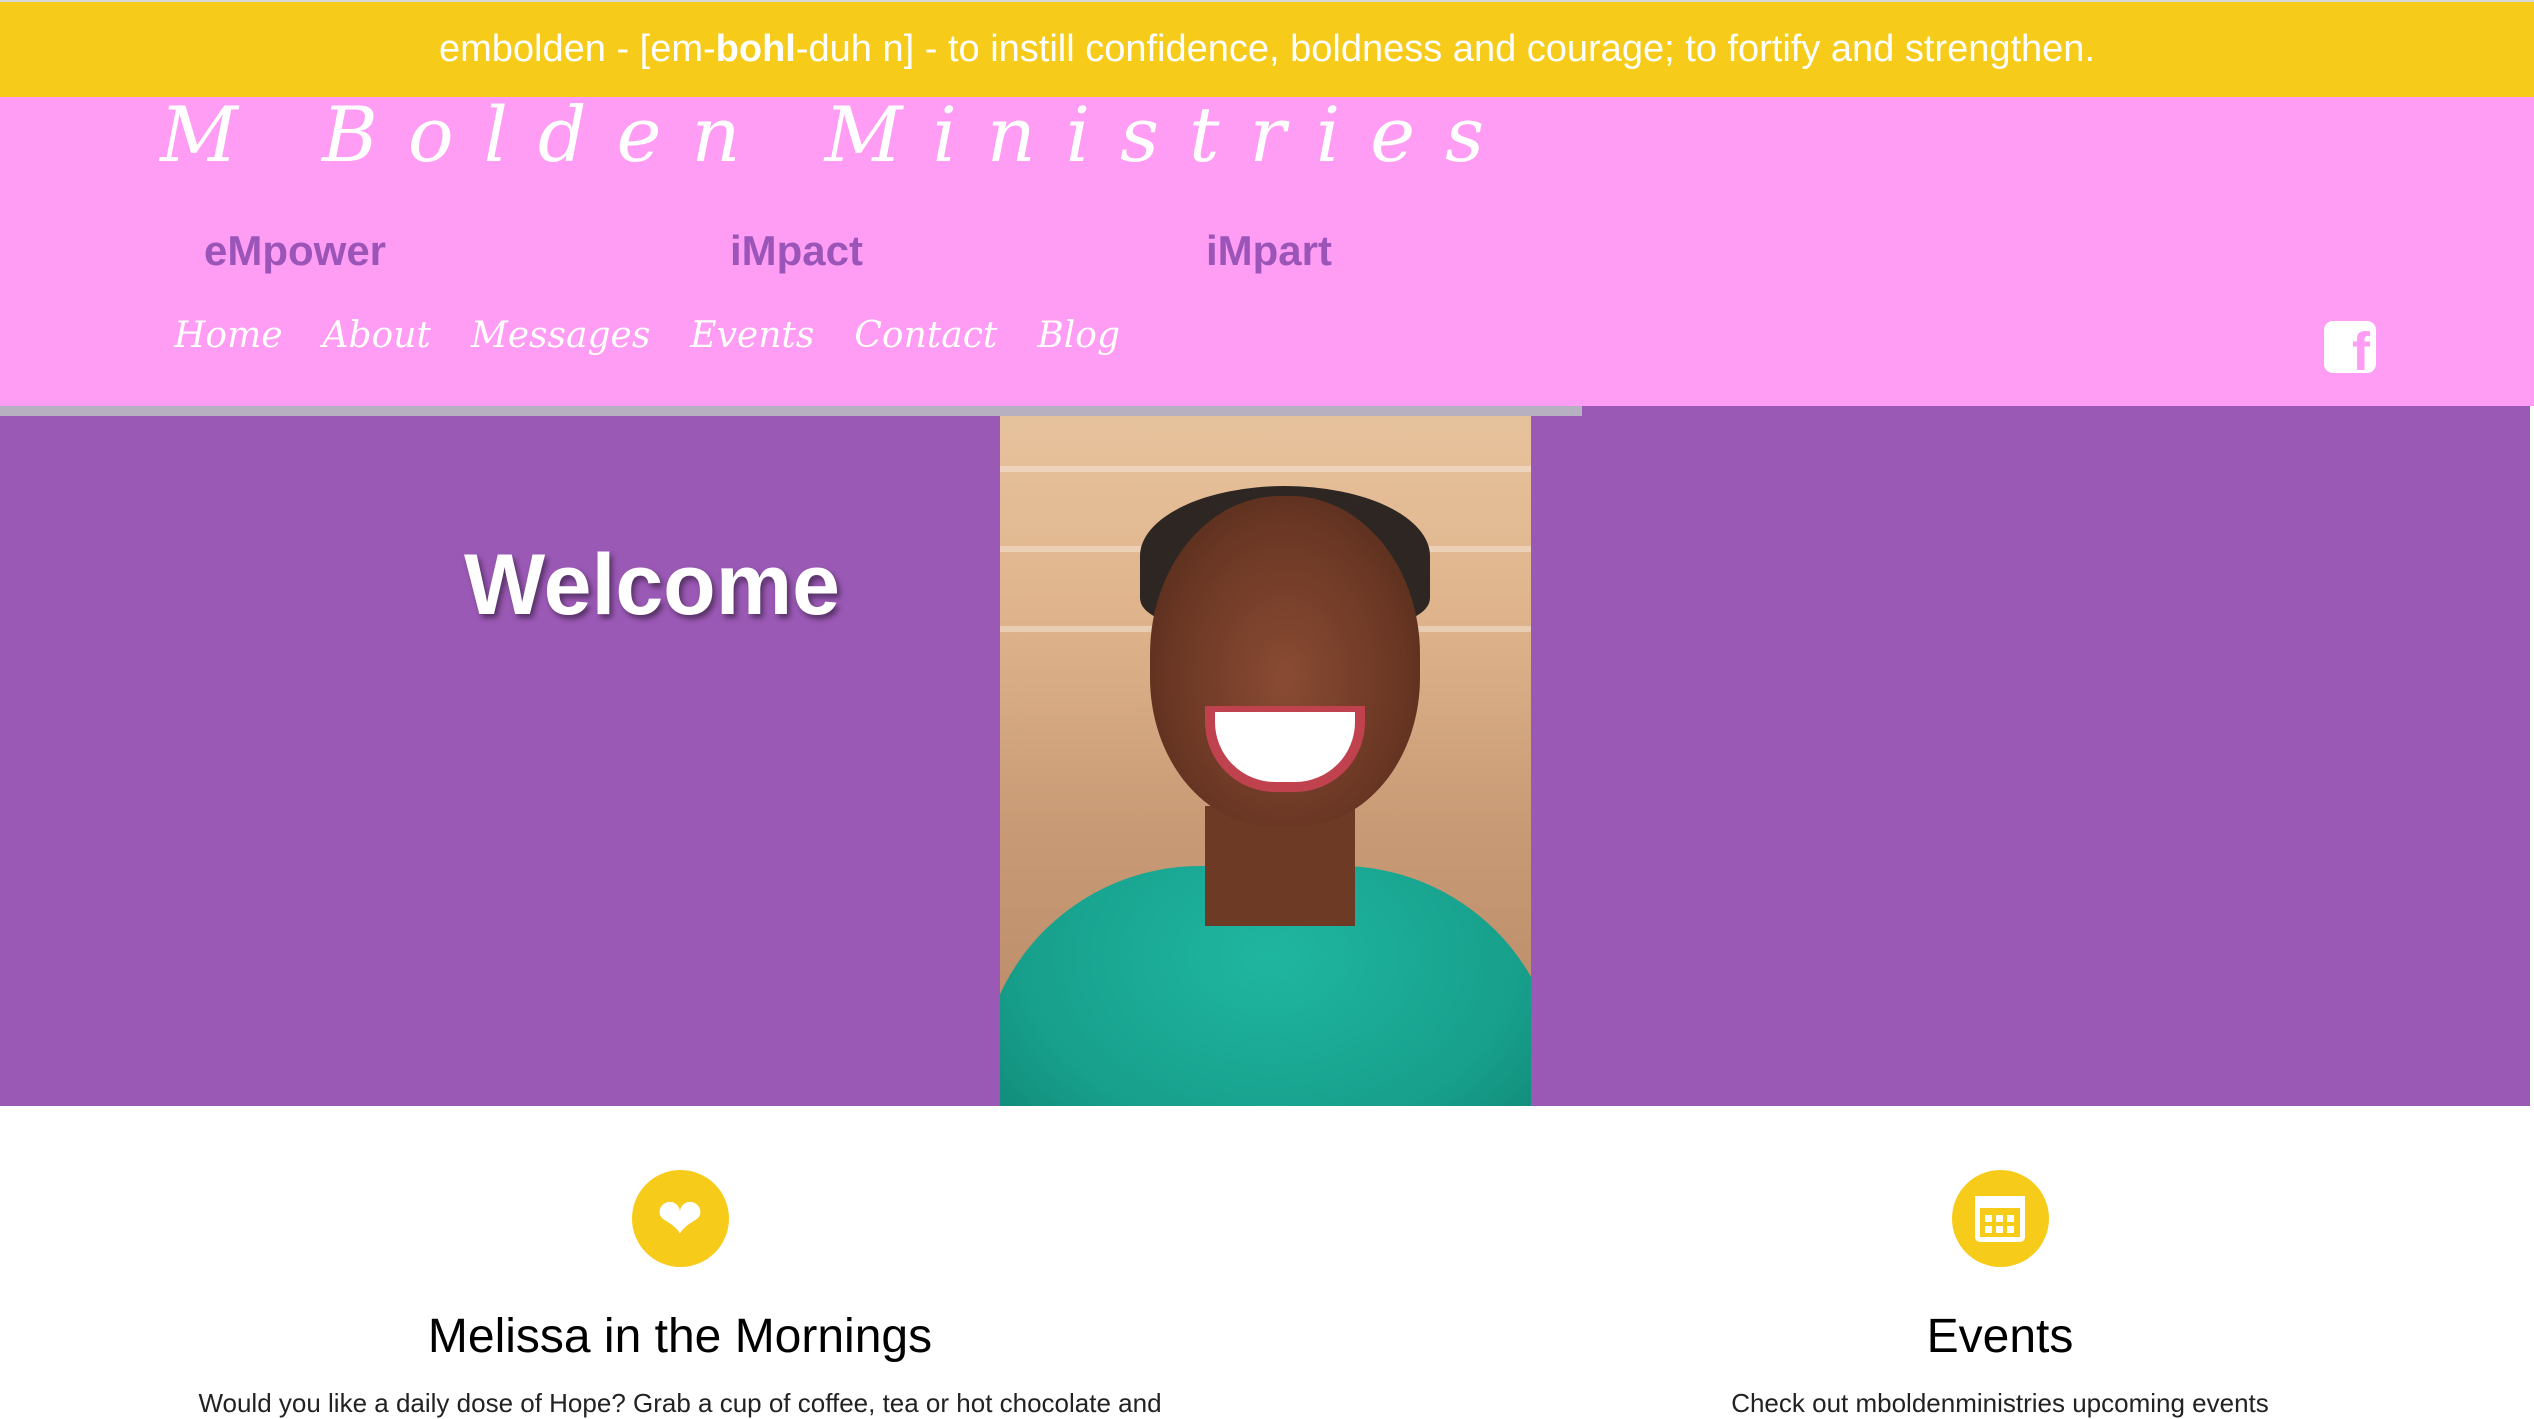  What do you see at coordinates (577, 49) in the screenshot?
I see `banner-prefix: embolden - [em-` at bounding box center [577, 49].